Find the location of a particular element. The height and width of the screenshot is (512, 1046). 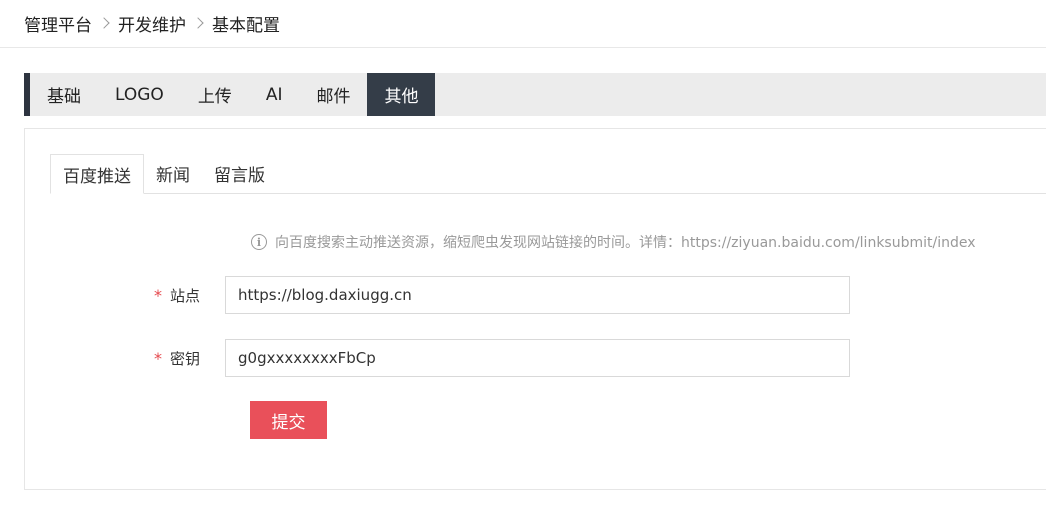

subtab-news: 新闻 is located at coordinates (173, 173).